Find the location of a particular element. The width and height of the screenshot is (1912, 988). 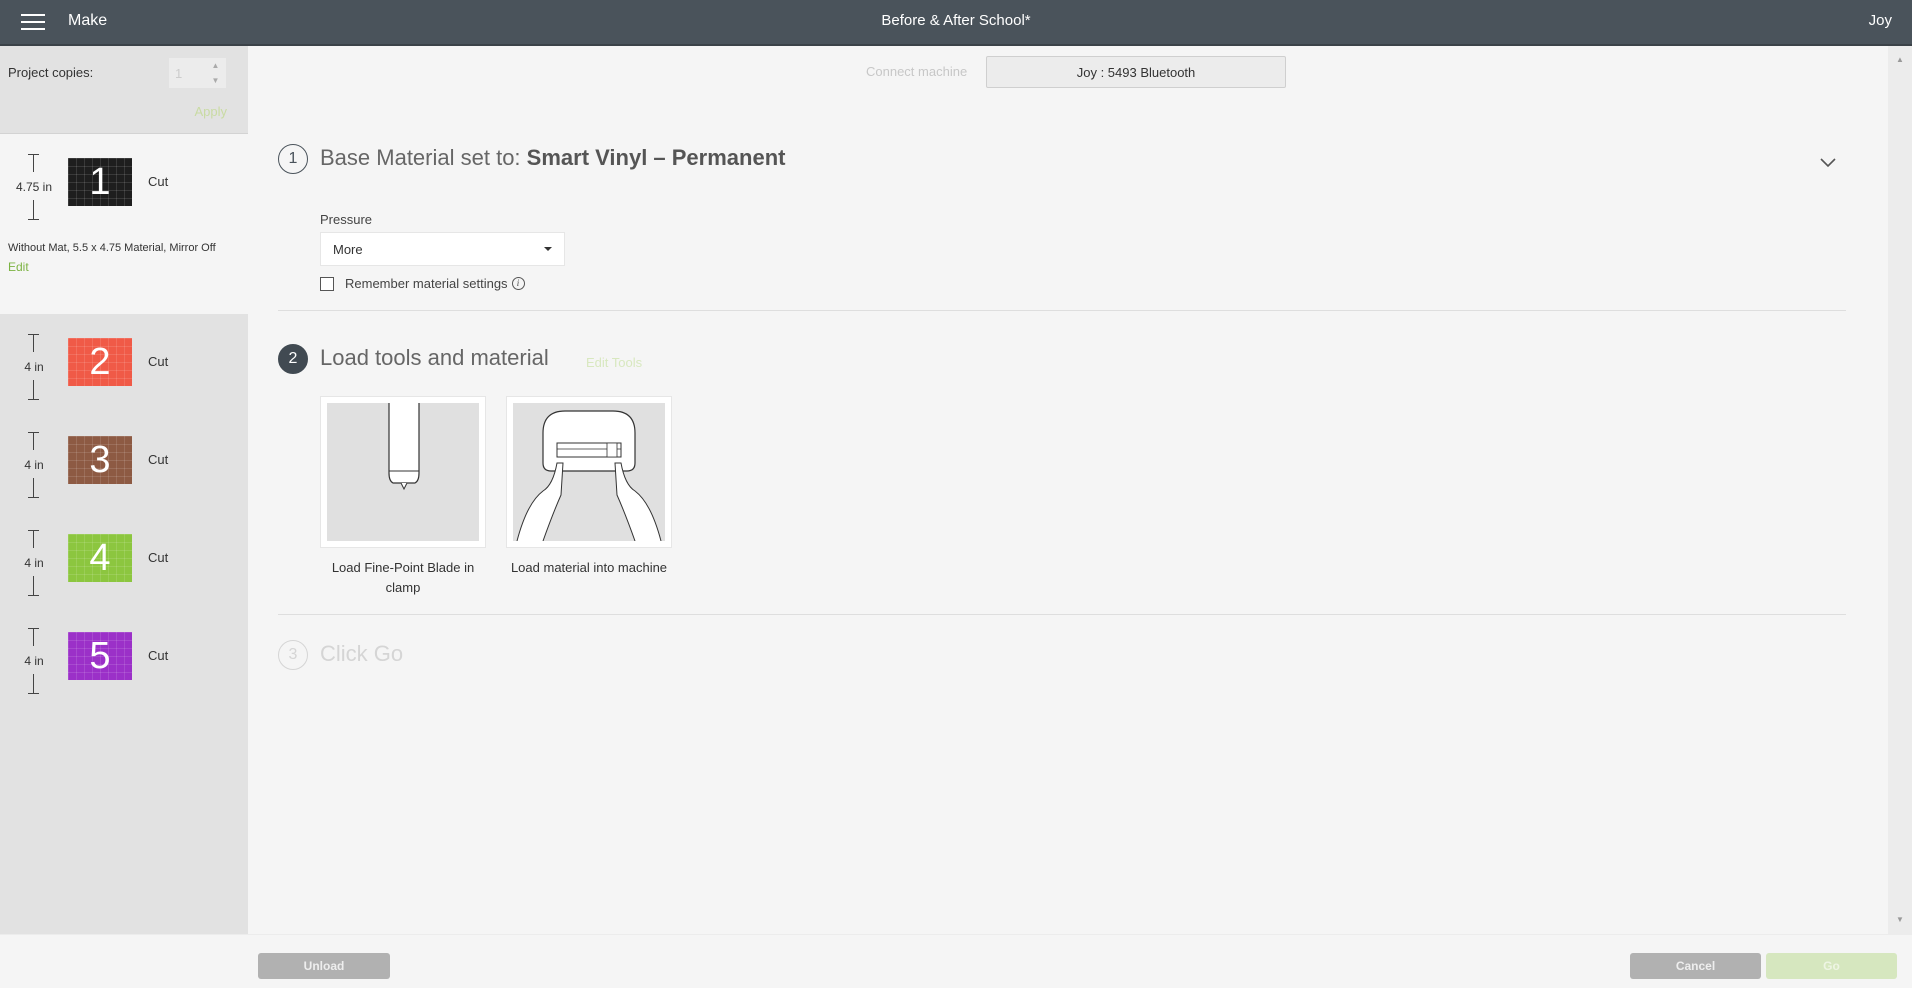

tool-card-blade is located at coordinates (403, 472).